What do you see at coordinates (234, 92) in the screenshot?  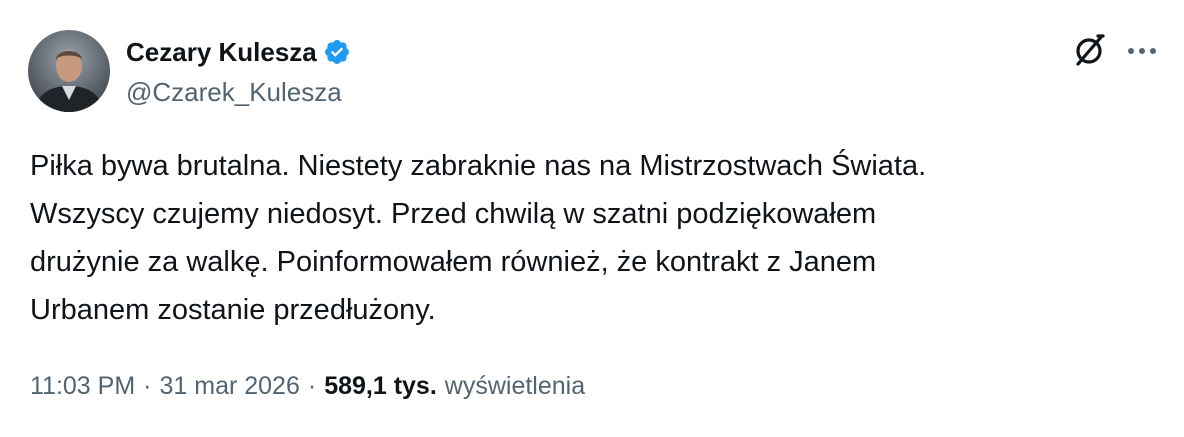 I see `author-handle: @Czarek_Kulesza` at bounding box center [234, 92].